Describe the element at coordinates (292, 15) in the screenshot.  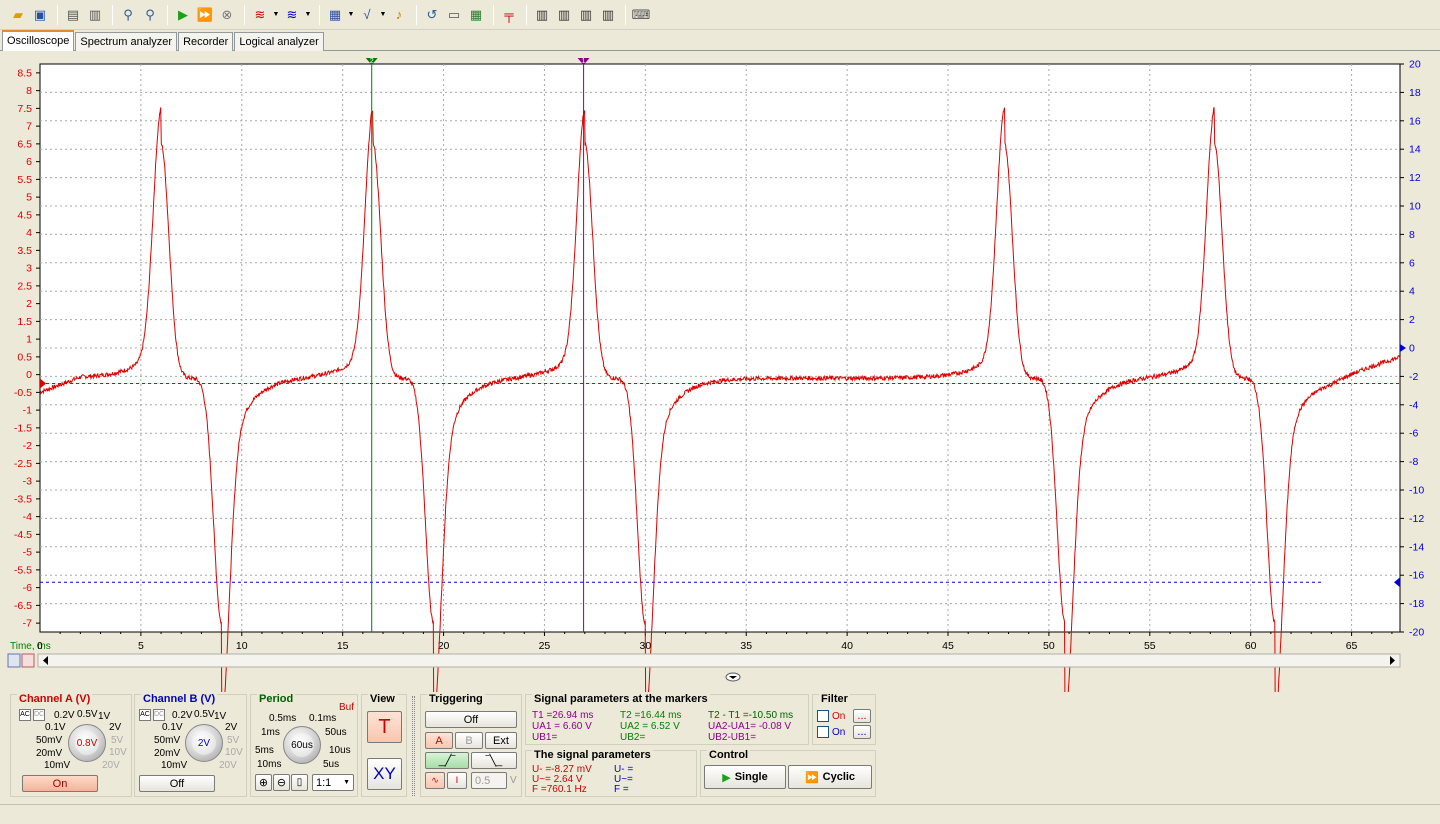
I see `signal-b-icon: ≋` at that location.